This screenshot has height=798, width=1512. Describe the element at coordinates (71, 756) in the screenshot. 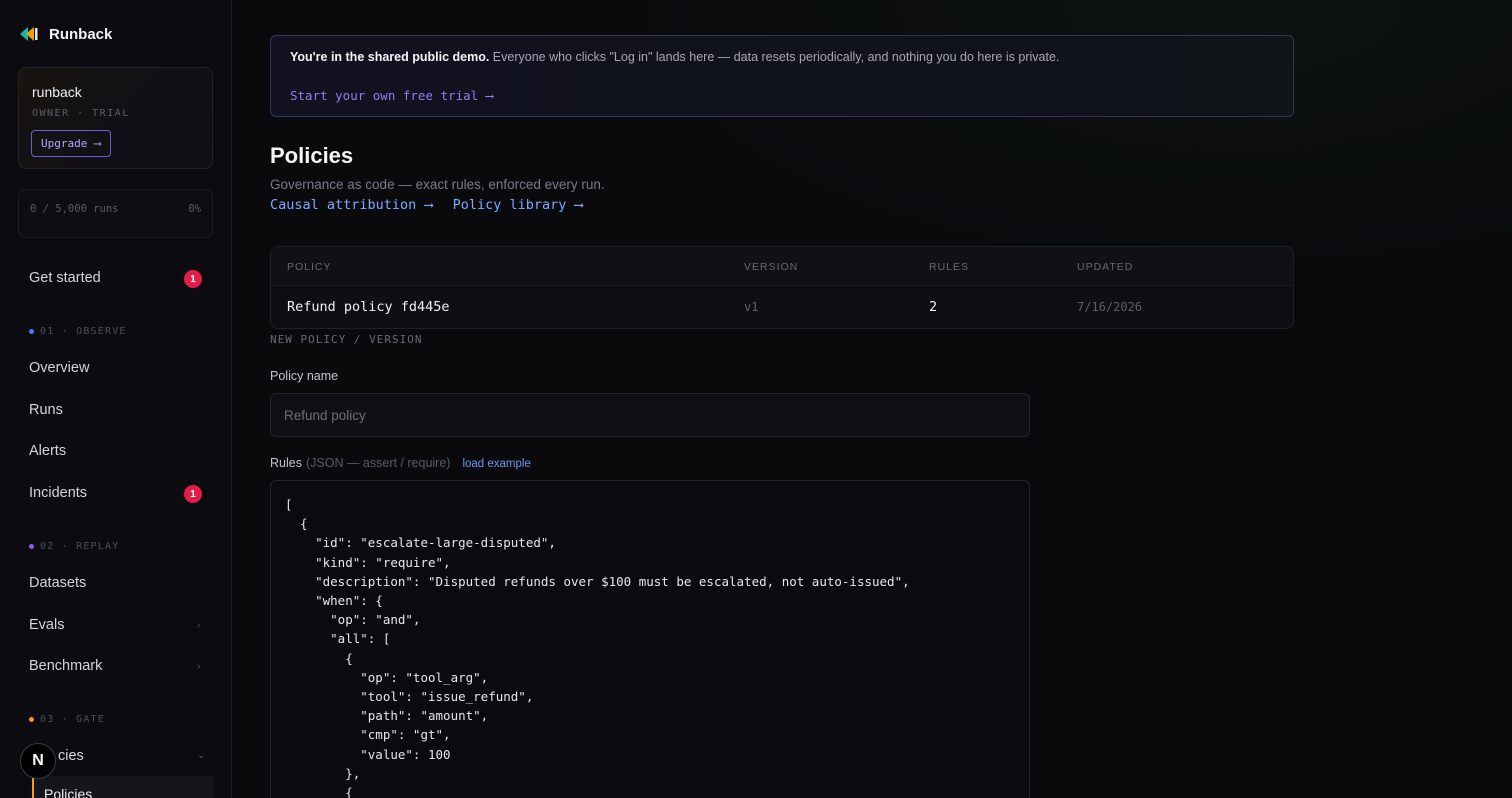

I see `sidebar-item-policies-group: cies` at that location.